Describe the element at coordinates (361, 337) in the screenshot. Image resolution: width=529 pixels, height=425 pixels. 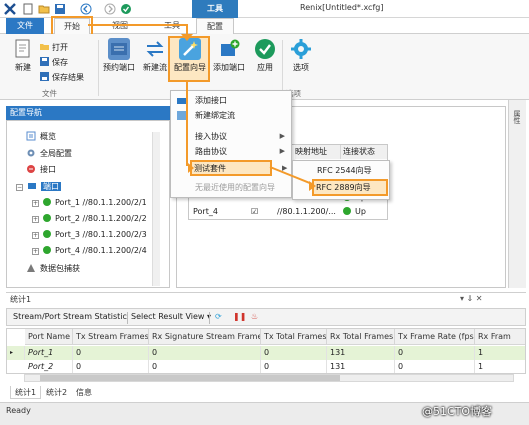
I see `col-header: Rx Total Frames` at that location.